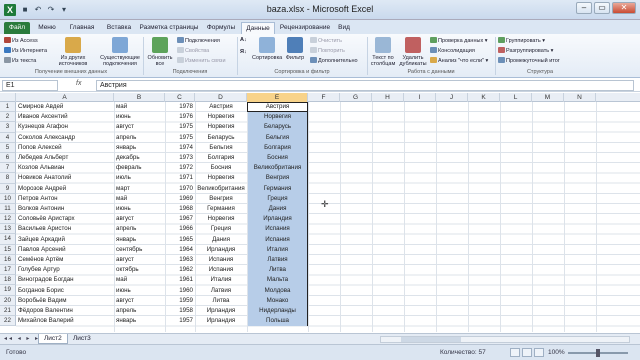  Describe the element at coordinates (277, 158) in the screenshot. I see `cell-e: Босния` at that location.